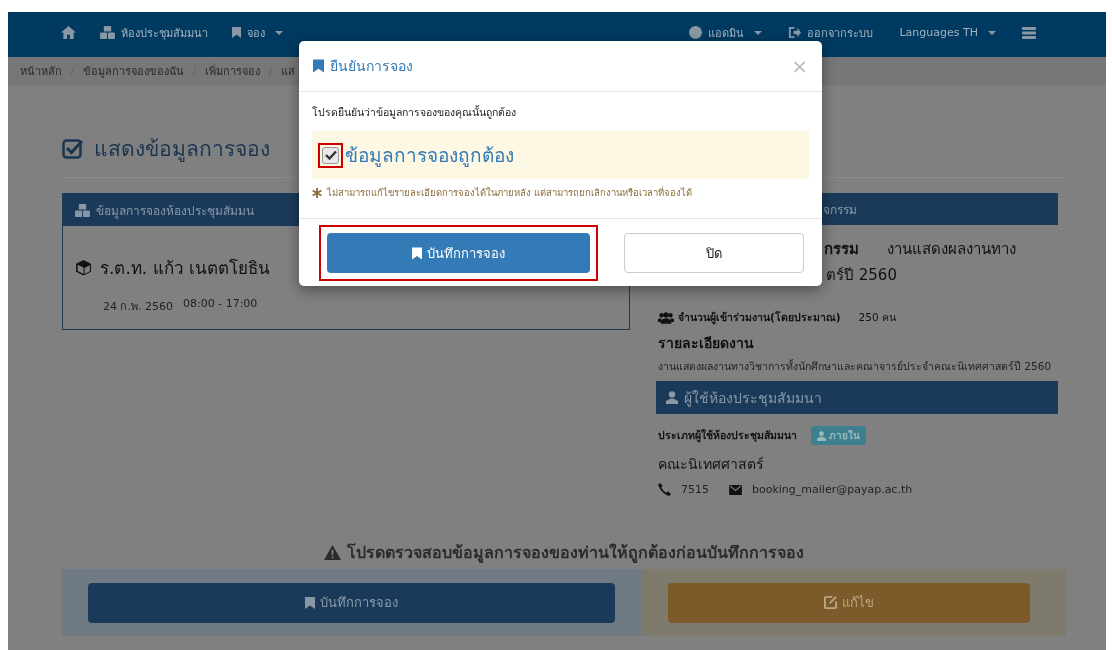  Describe the element at coordinates (726, 32) in the screenshot. I see `nav-link: แอดมิน` at that location.